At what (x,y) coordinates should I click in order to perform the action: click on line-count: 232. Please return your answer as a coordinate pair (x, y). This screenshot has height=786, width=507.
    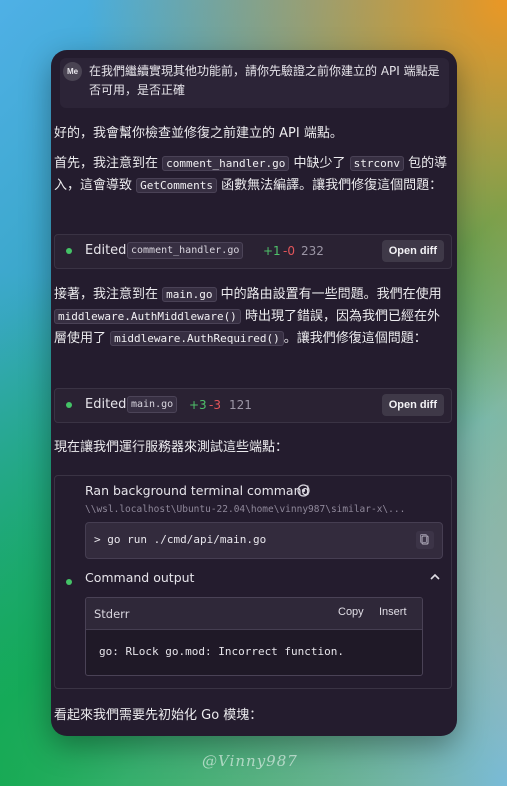
    Looking at the image, I should click on (312, 251).